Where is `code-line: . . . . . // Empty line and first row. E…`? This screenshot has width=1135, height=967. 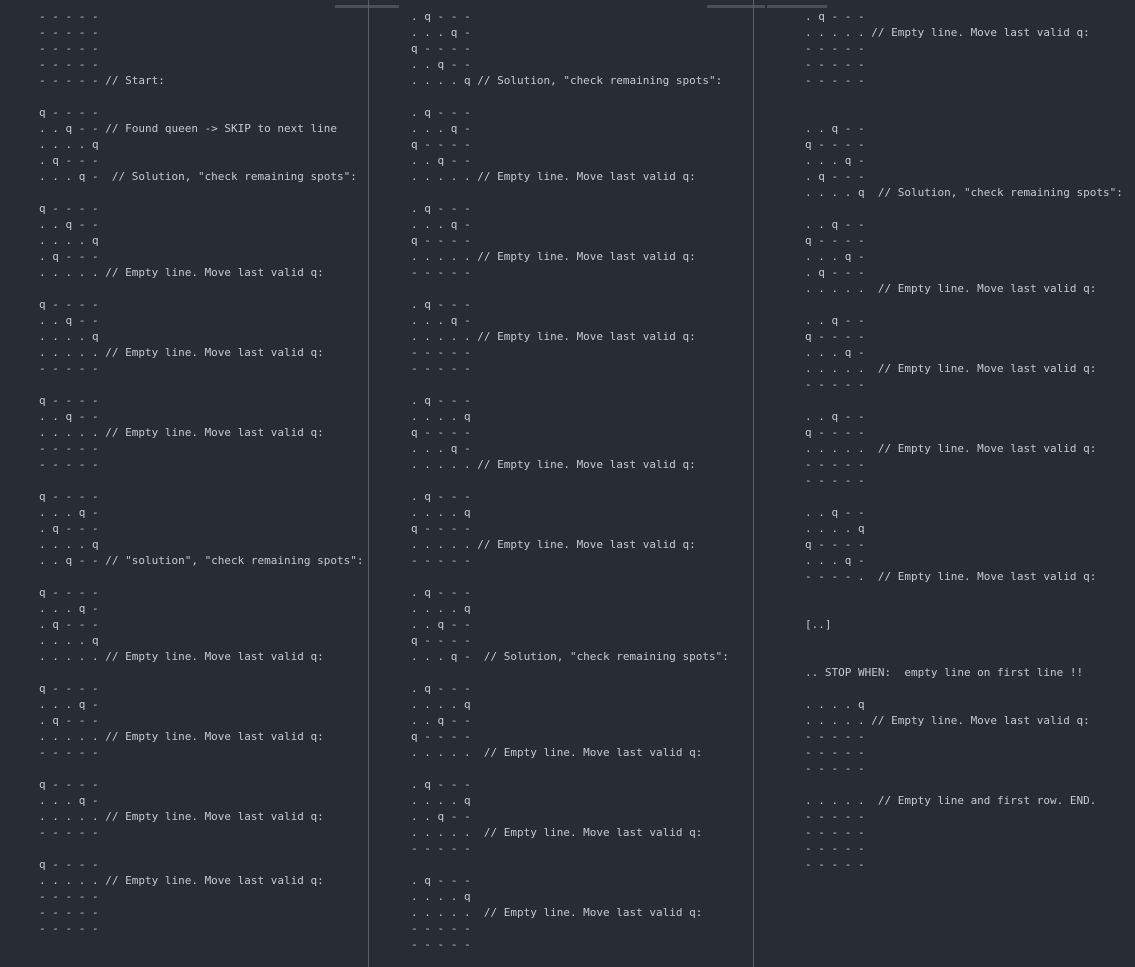
code-line: . . . . . // Empty line and first row. E… is located at coordinates (951, 800).